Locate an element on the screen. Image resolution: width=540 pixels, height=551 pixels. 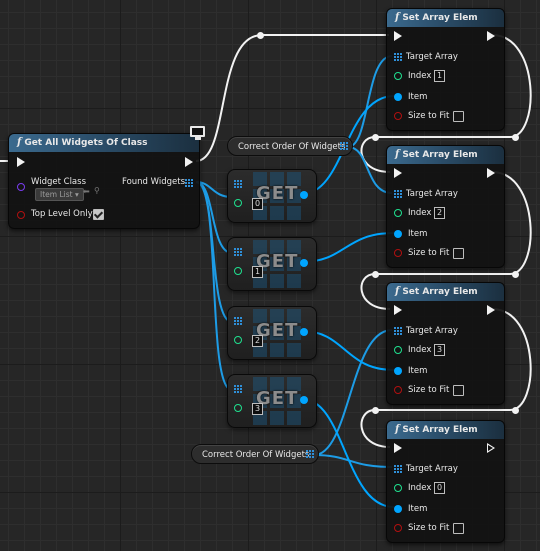
top-level-only-pin is located at coordinates (21, 215).